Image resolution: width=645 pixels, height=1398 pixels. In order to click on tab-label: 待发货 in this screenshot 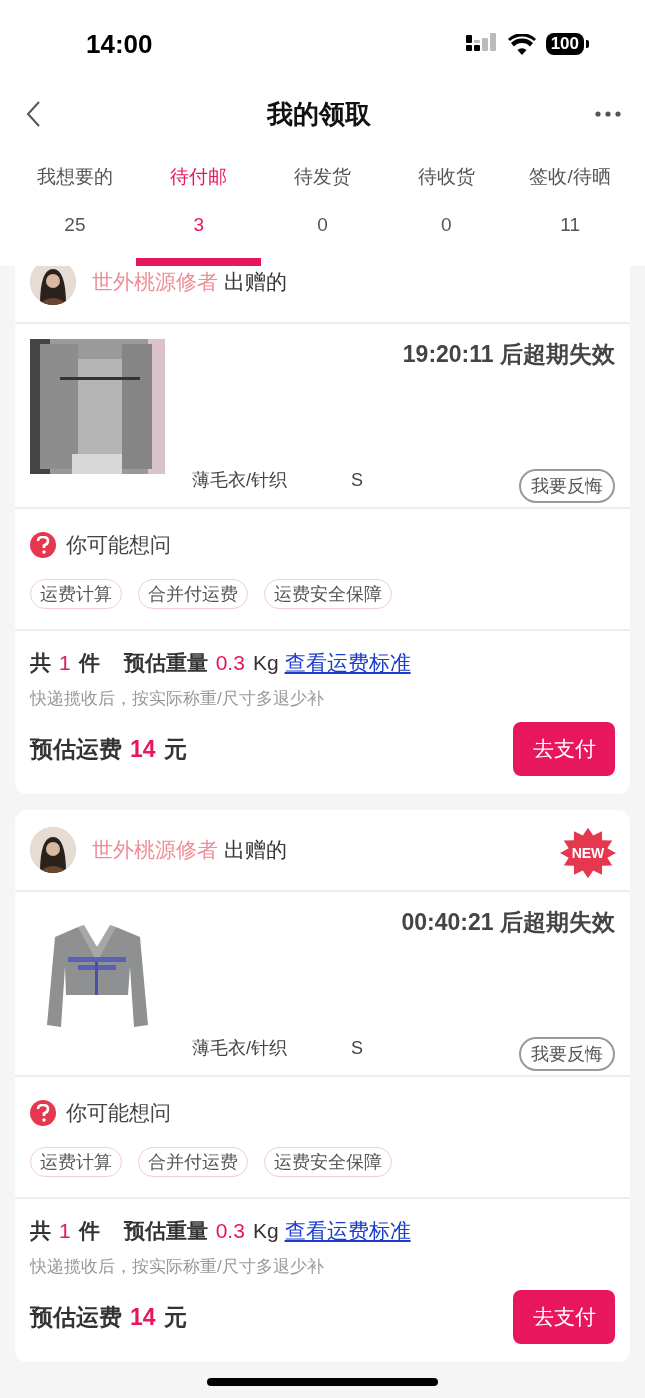, I will do `click(322, 177)`.